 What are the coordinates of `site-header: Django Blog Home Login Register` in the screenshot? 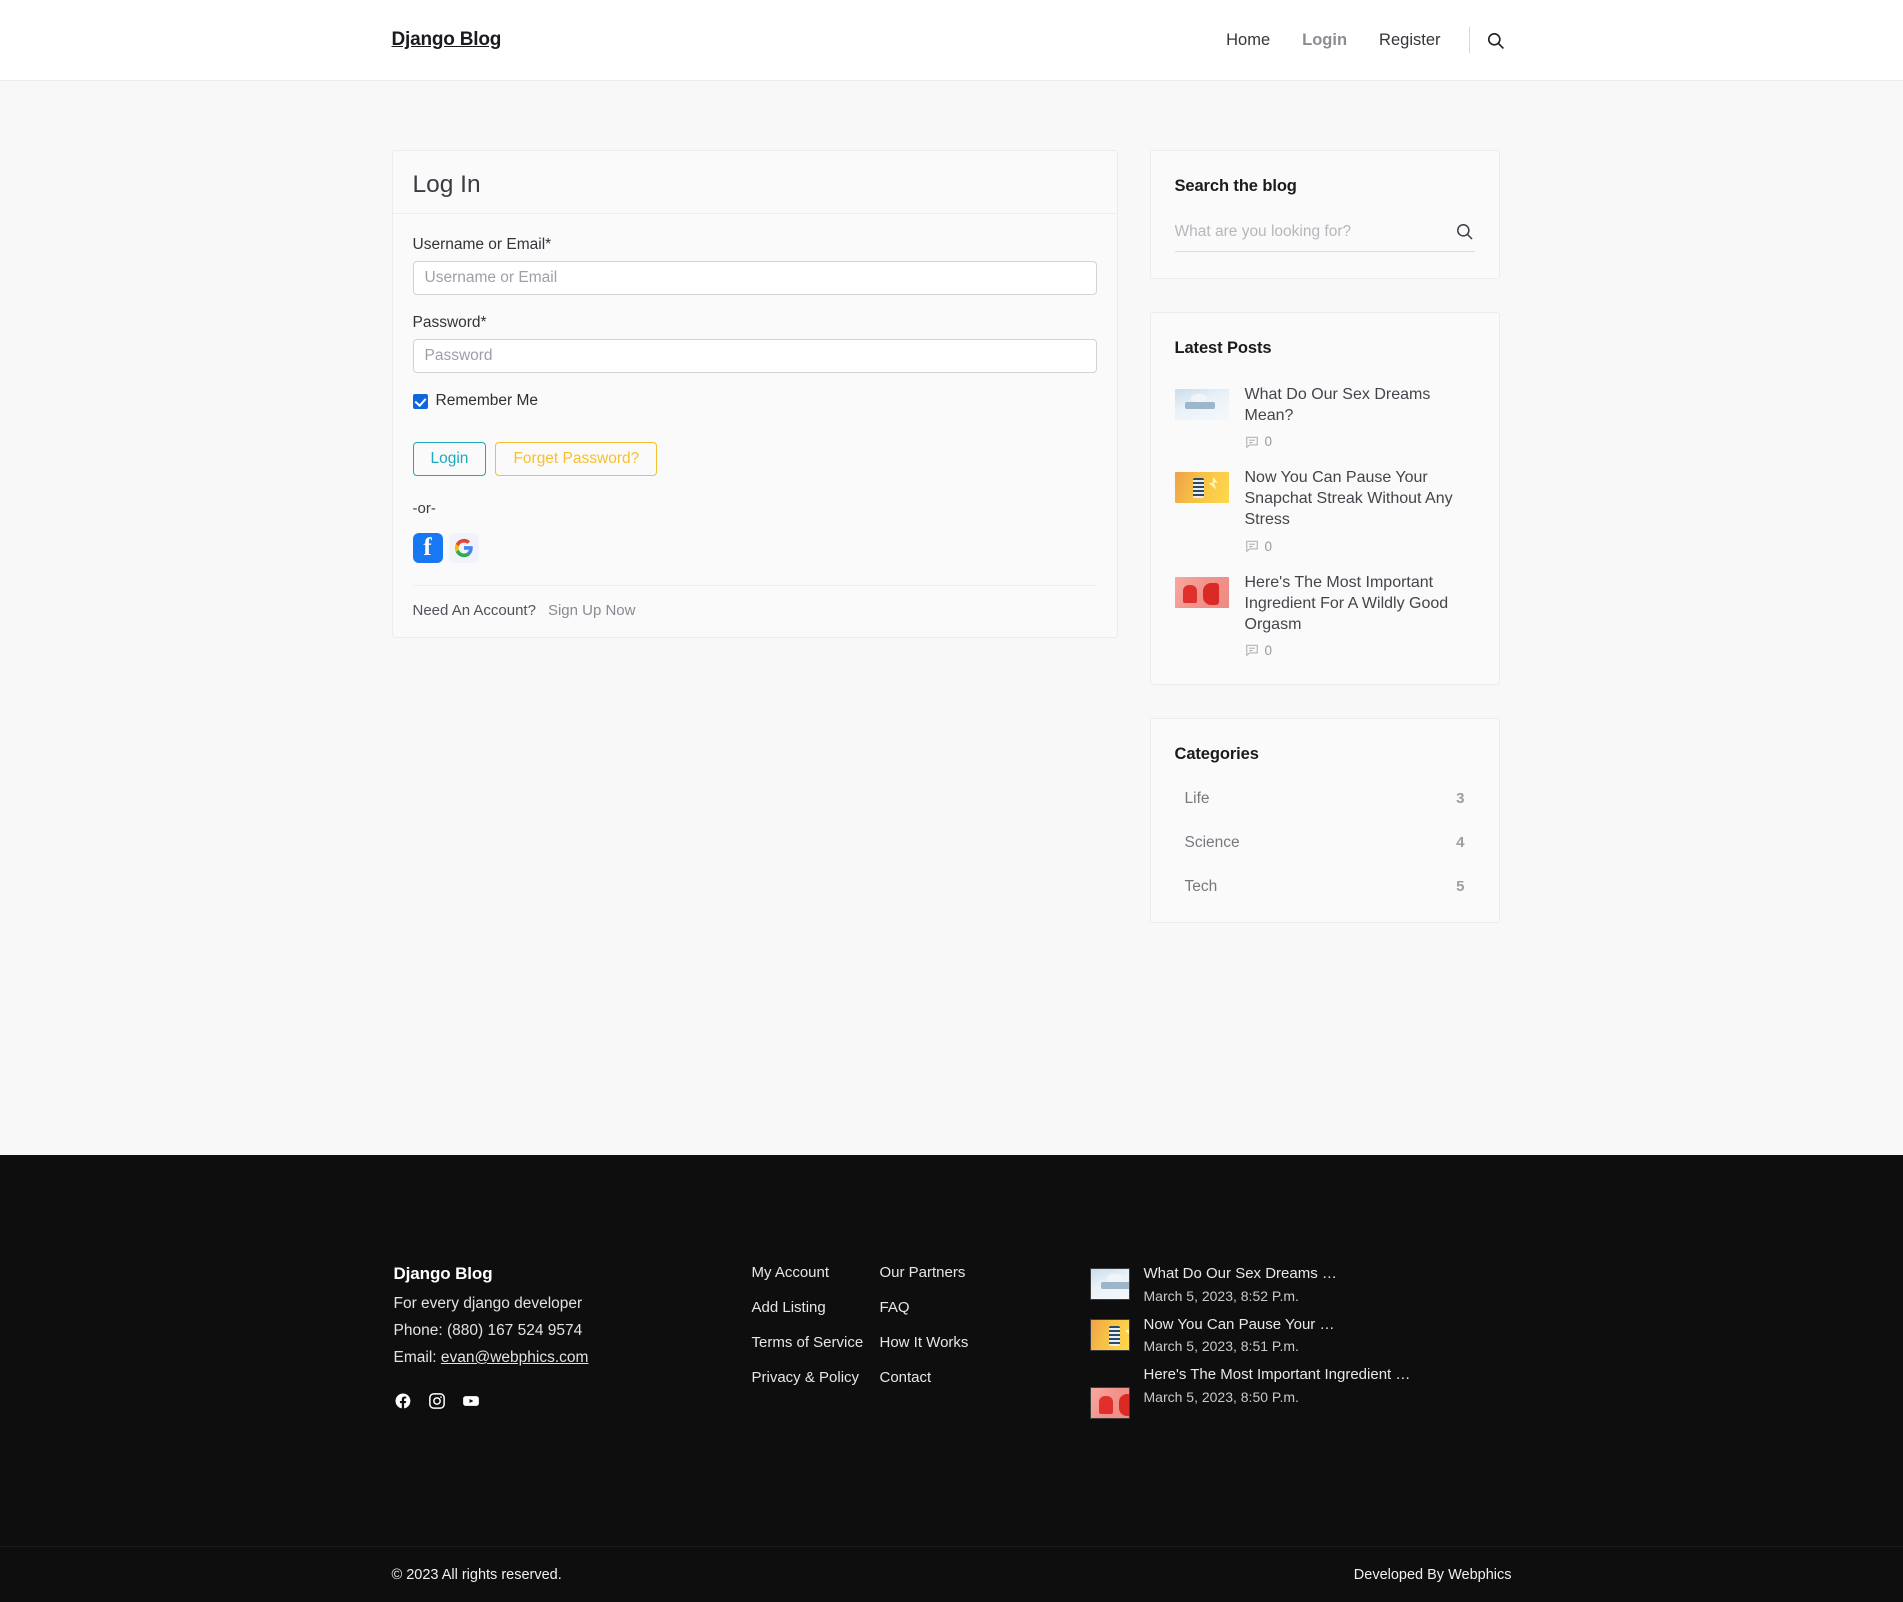 It's located at (951, 40).